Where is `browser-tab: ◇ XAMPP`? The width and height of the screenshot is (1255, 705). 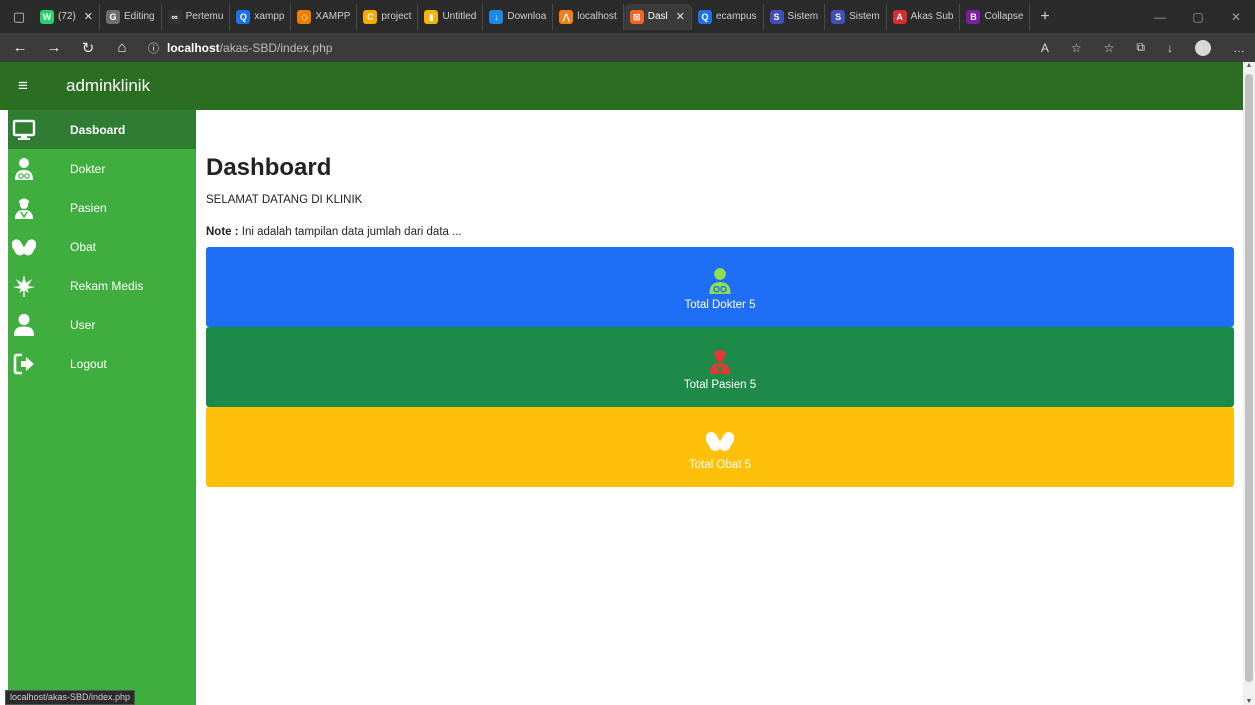 browser-tab: ◇ XAMPP is located at coordinates (324, 16).